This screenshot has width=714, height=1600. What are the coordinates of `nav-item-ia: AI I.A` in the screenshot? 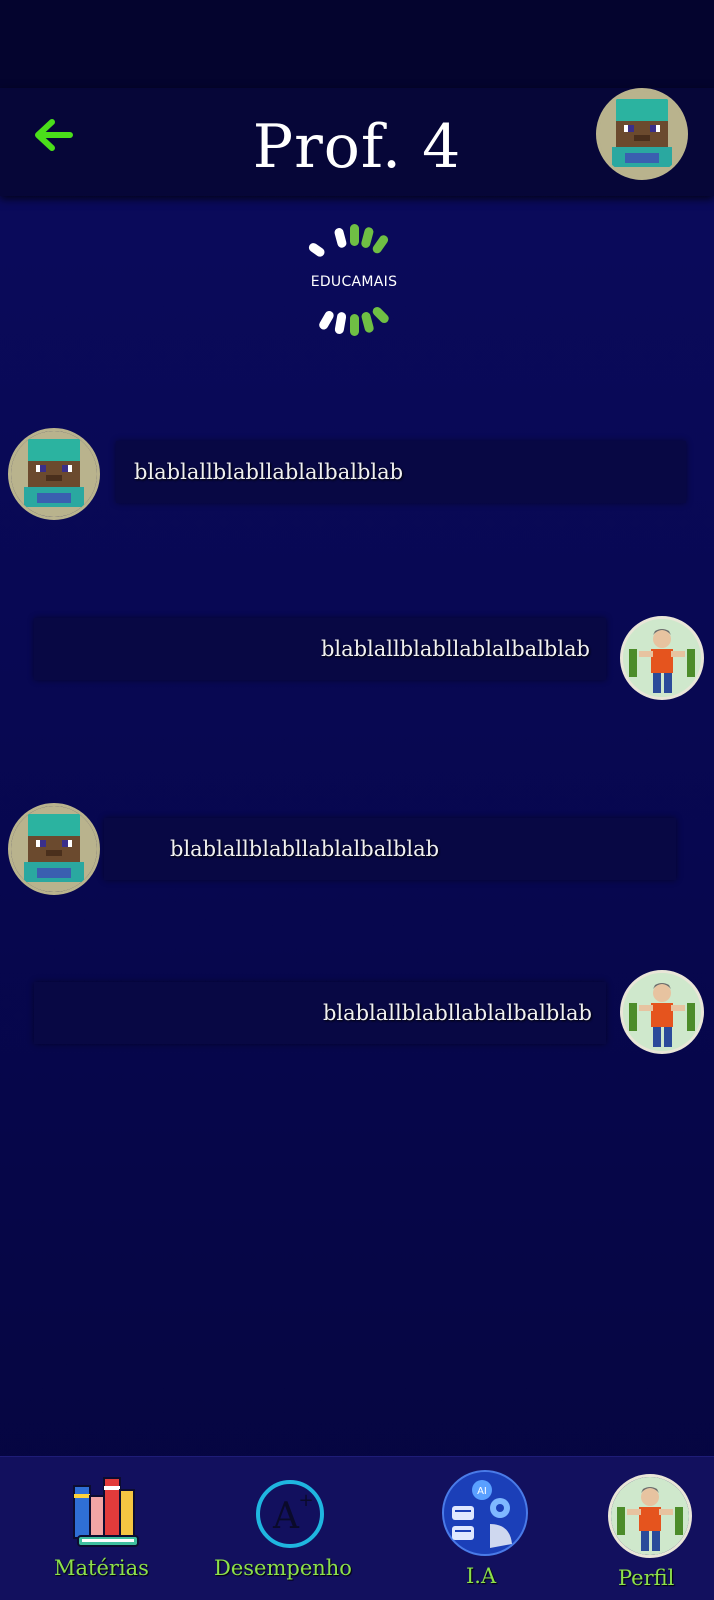 It's located at (485, 1530).